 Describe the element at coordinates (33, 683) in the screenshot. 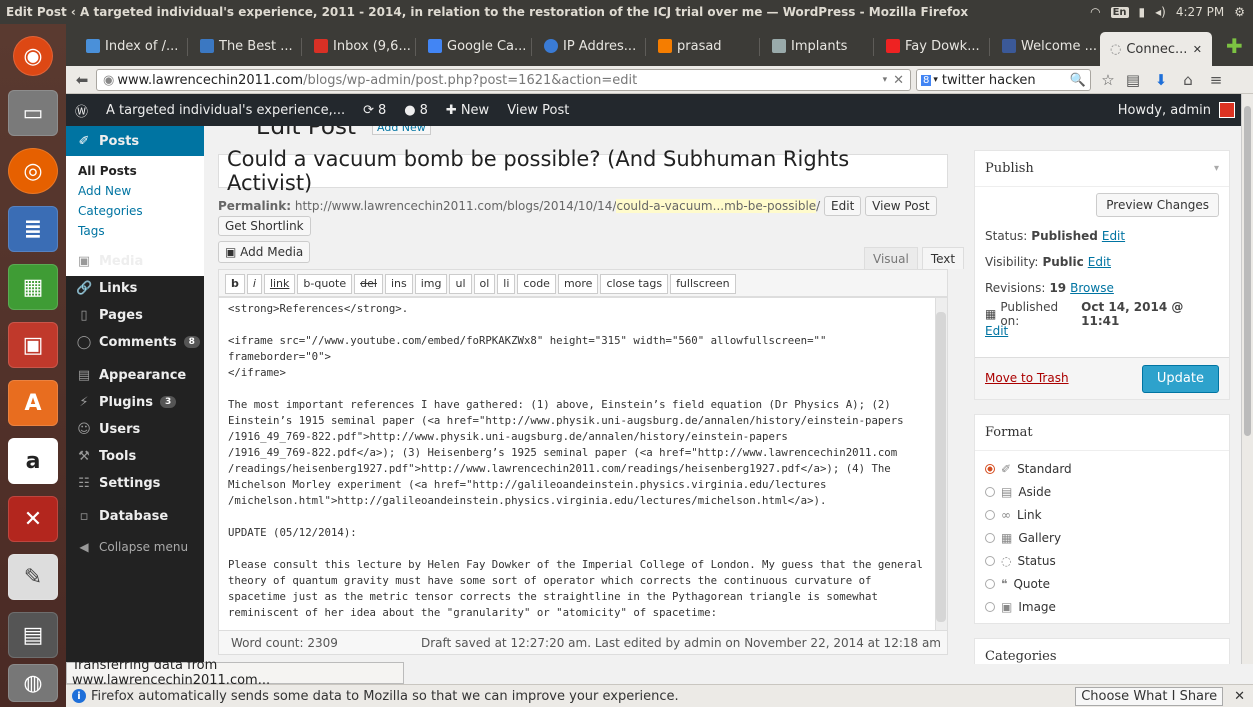

I see `dvd-icon: ◍` at that location.